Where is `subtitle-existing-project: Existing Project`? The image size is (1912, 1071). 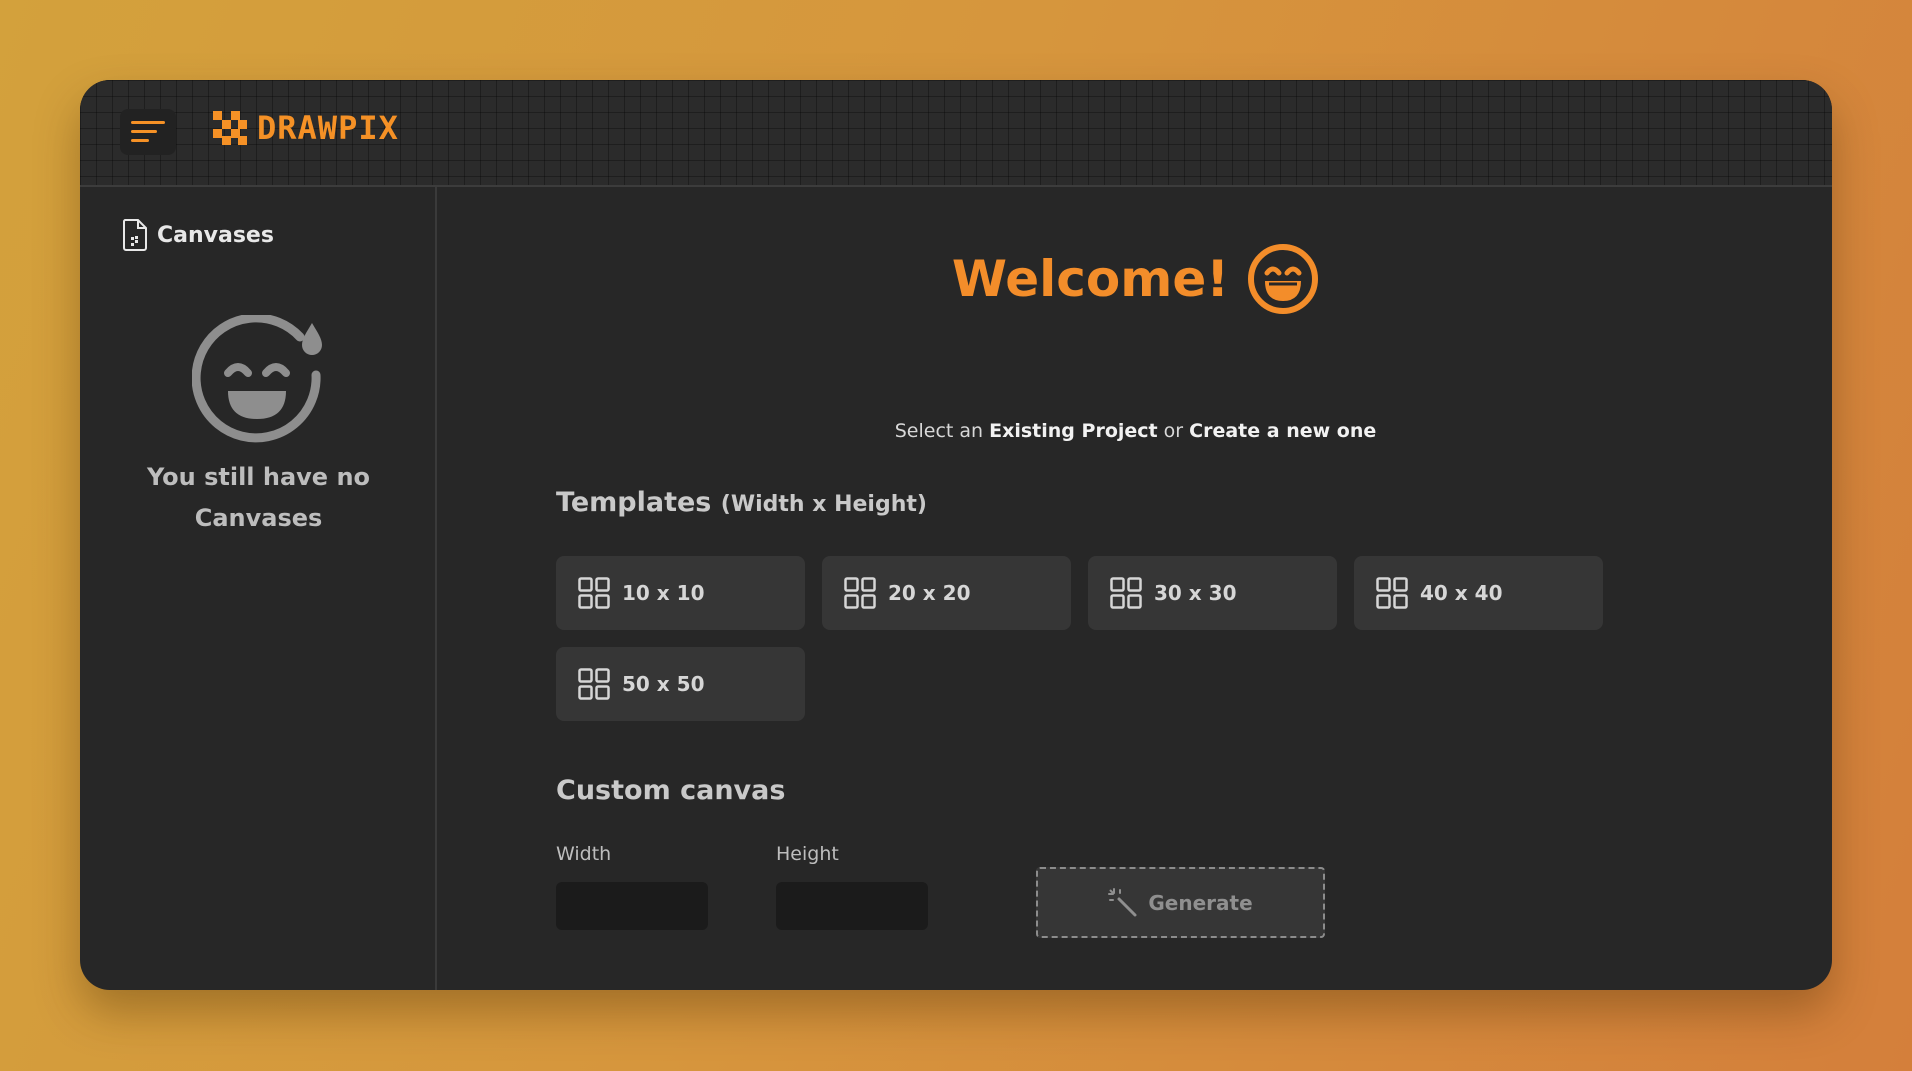 subtitle-existing-project: Existing Project is located at coordinates (1073, 431).